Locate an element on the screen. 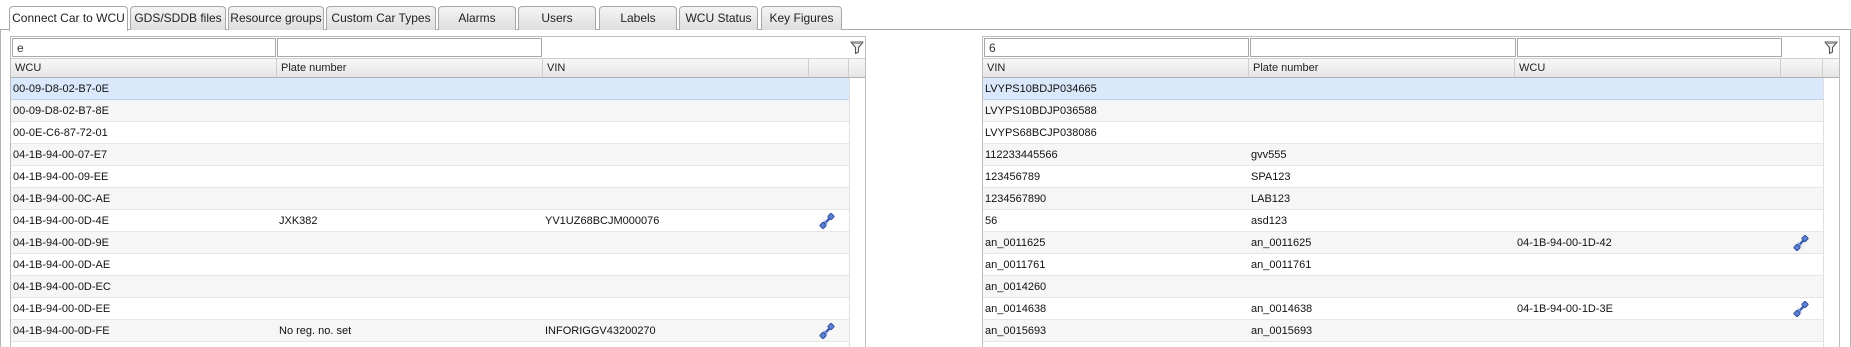 The width and height of the screenshot is (1851, 347). tab-key-figures: Key Figures is located at coordinates (801, 18).